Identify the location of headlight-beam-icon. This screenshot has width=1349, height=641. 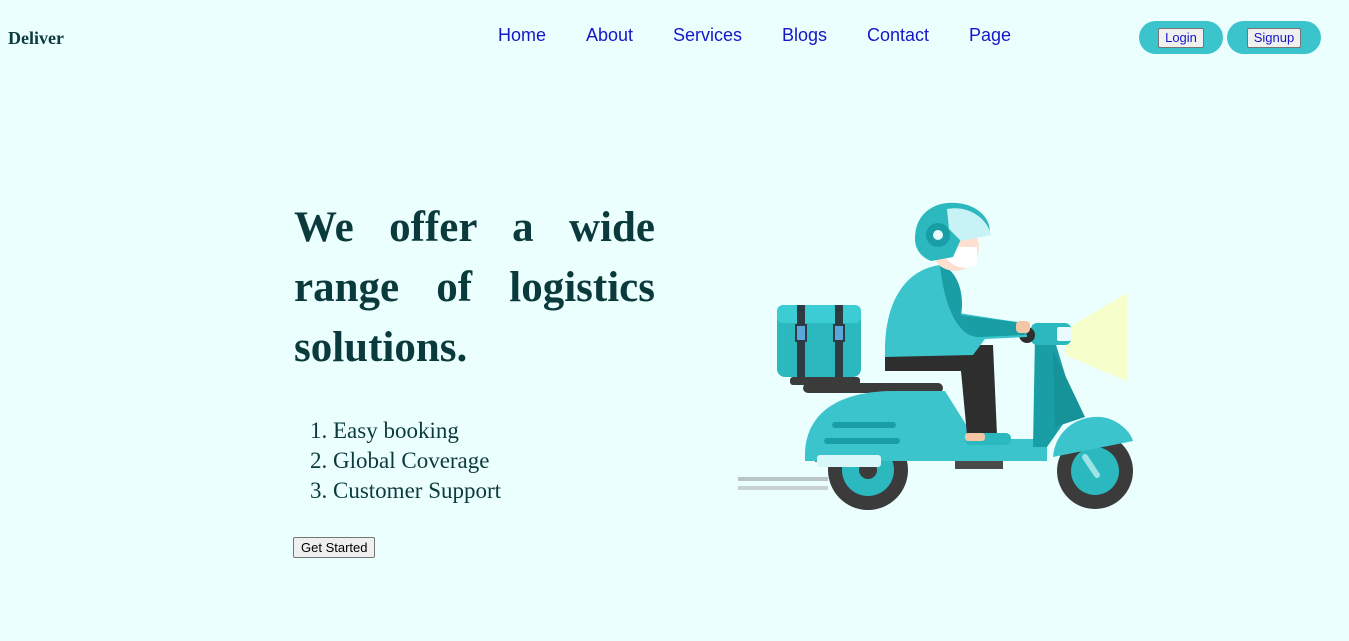
(1096, 337).